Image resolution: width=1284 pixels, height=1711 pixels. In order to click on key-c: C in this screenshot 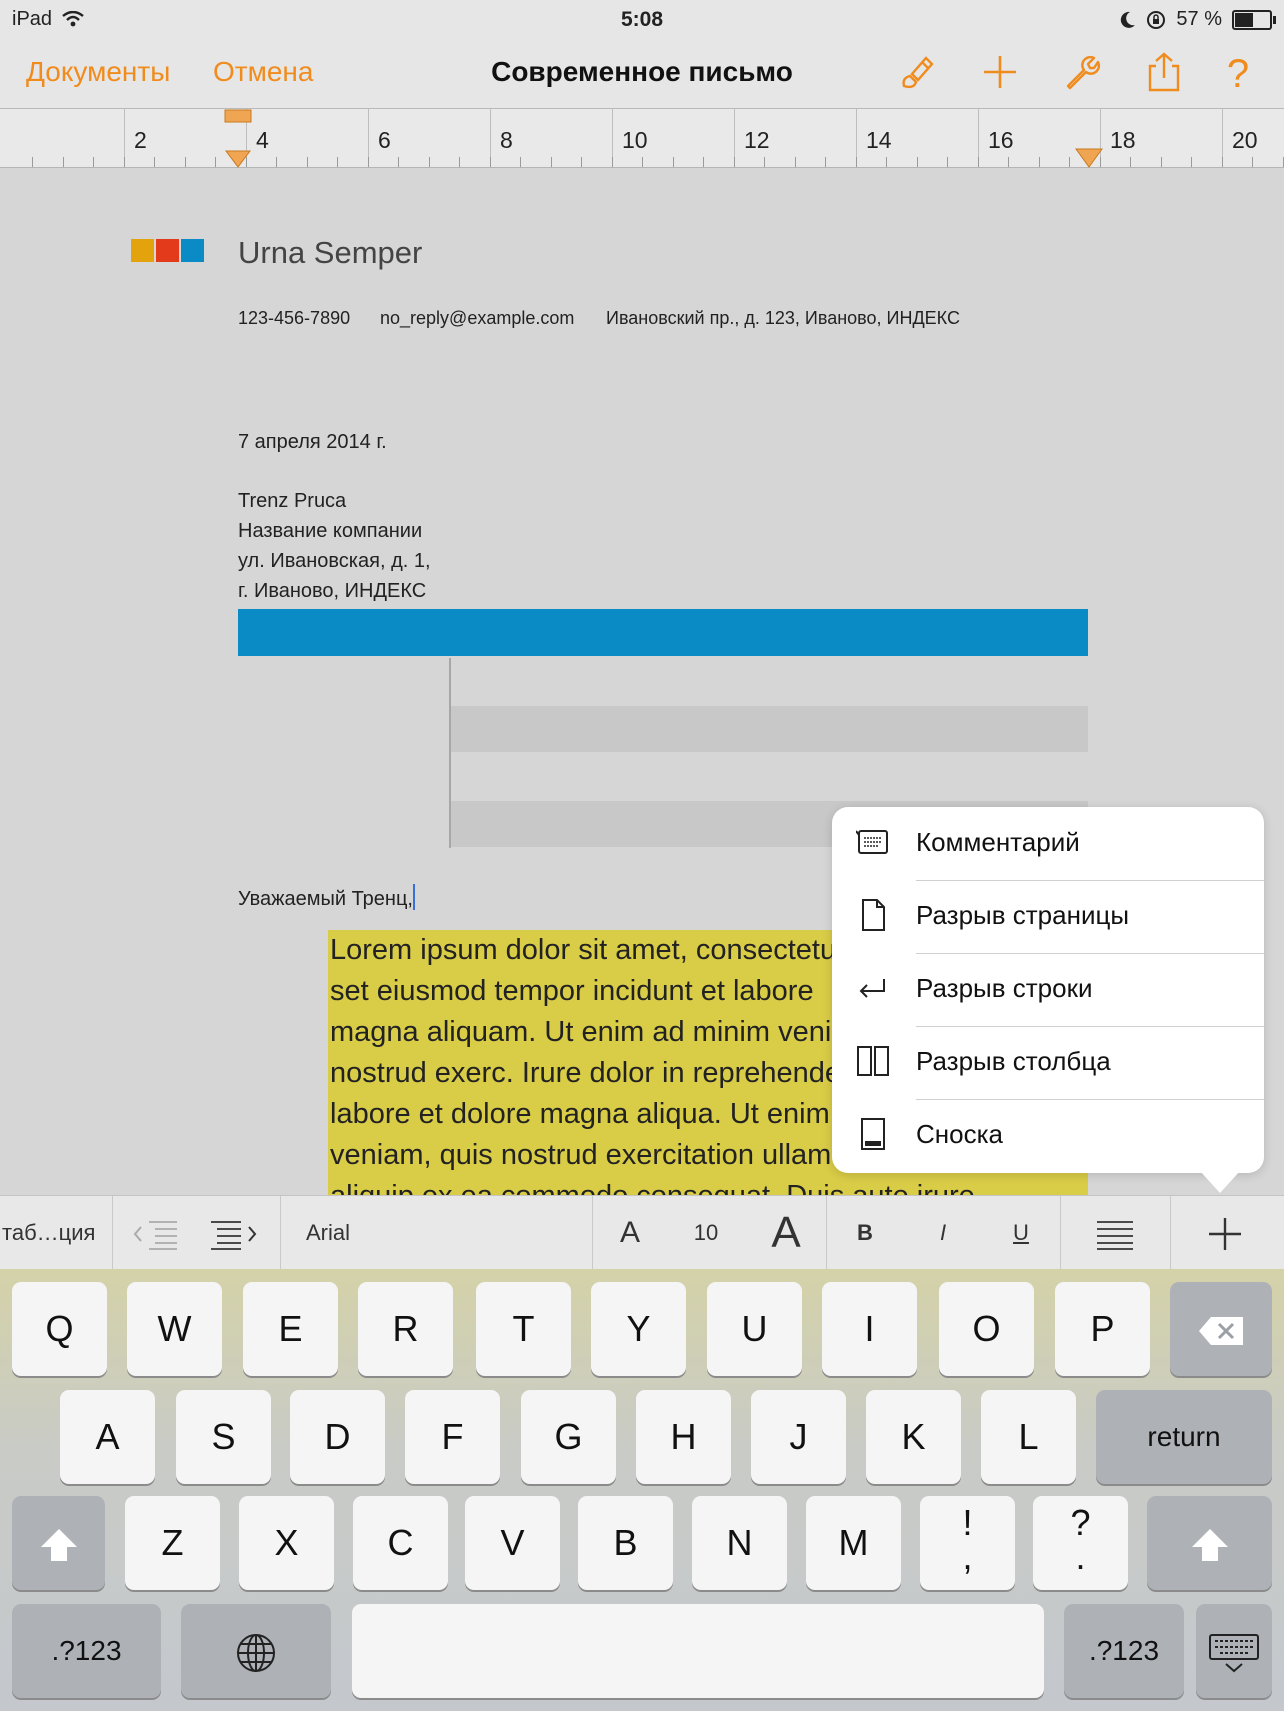, I will do `click(400, 1543)`.